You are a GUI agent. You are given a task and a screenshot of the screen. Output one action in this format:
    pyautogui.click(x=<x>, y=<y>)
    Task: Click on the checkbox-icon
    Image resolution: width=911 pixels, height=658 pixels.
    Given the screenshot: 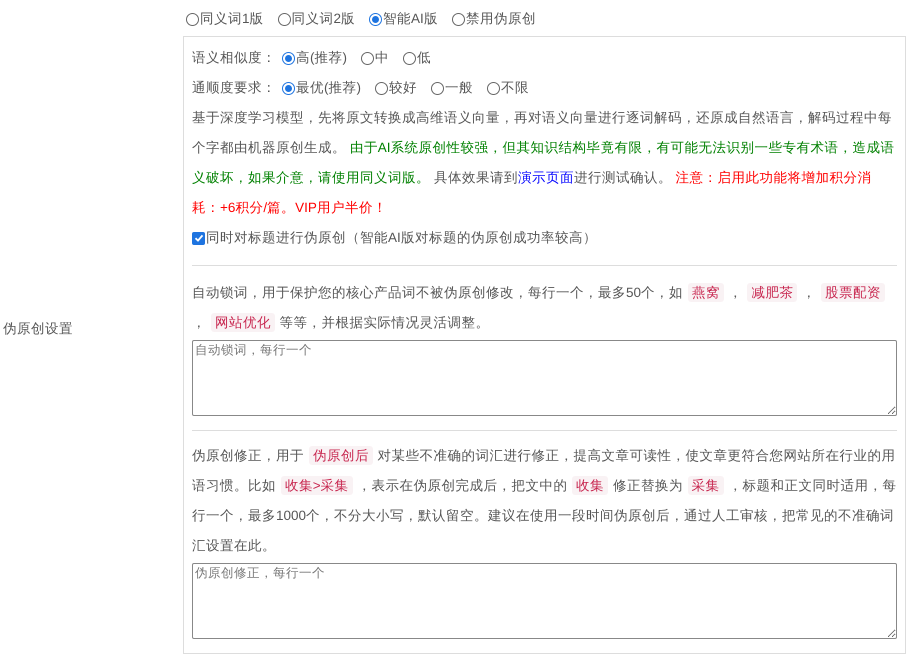 What is the action you would take?
    pyautogui.click(x=198, y=238)
    